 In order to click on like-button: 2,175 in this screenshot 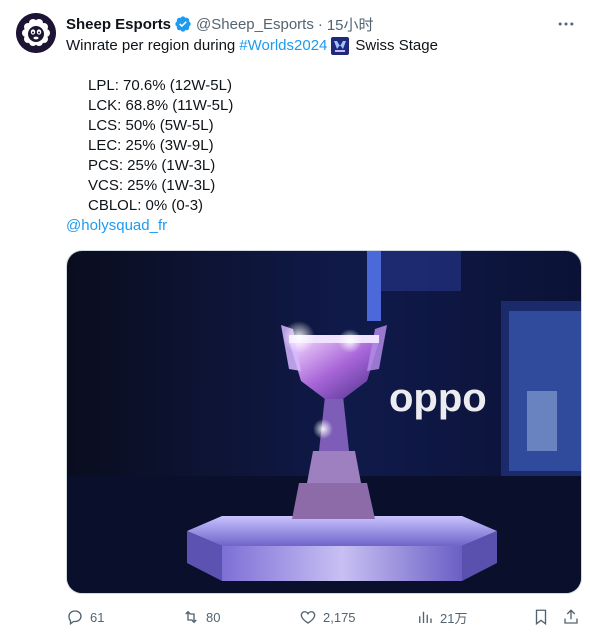, I will do `click(327, 617)`.